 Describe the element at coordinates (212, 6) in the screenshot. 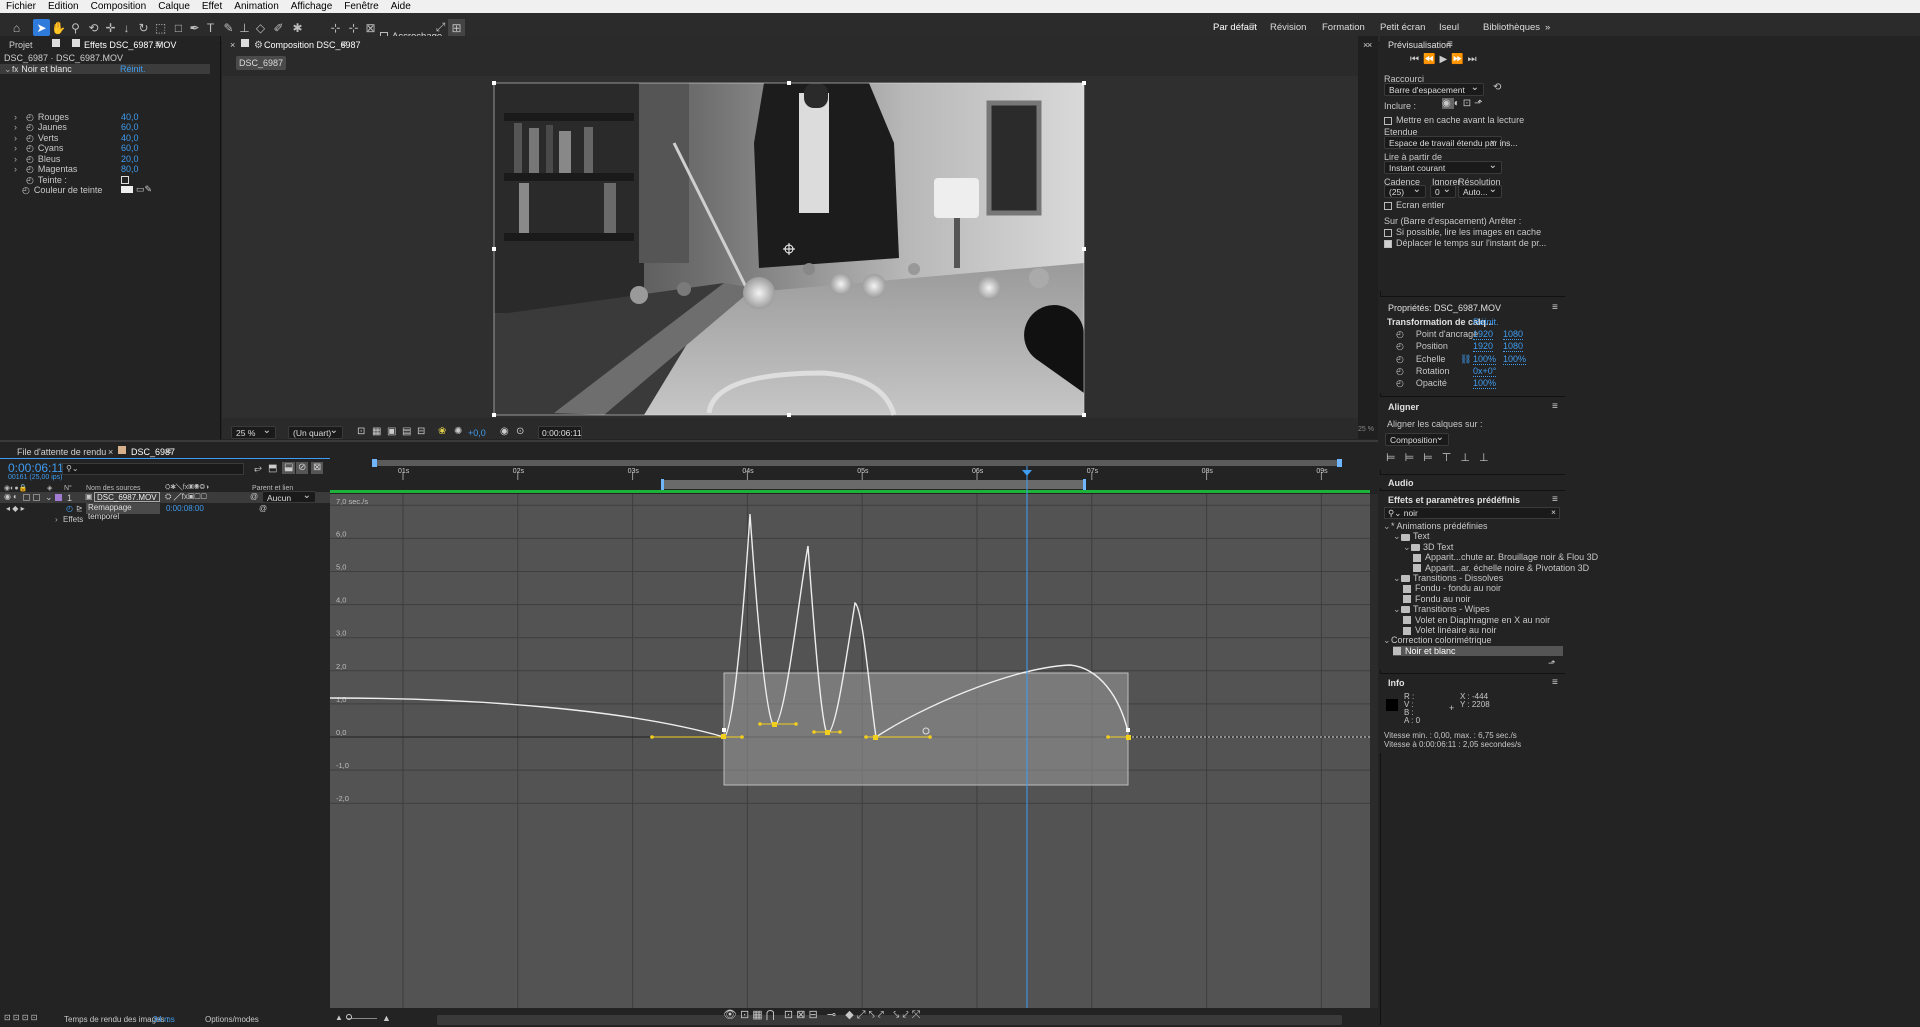

I see `menu-effect: Effet` at that location.